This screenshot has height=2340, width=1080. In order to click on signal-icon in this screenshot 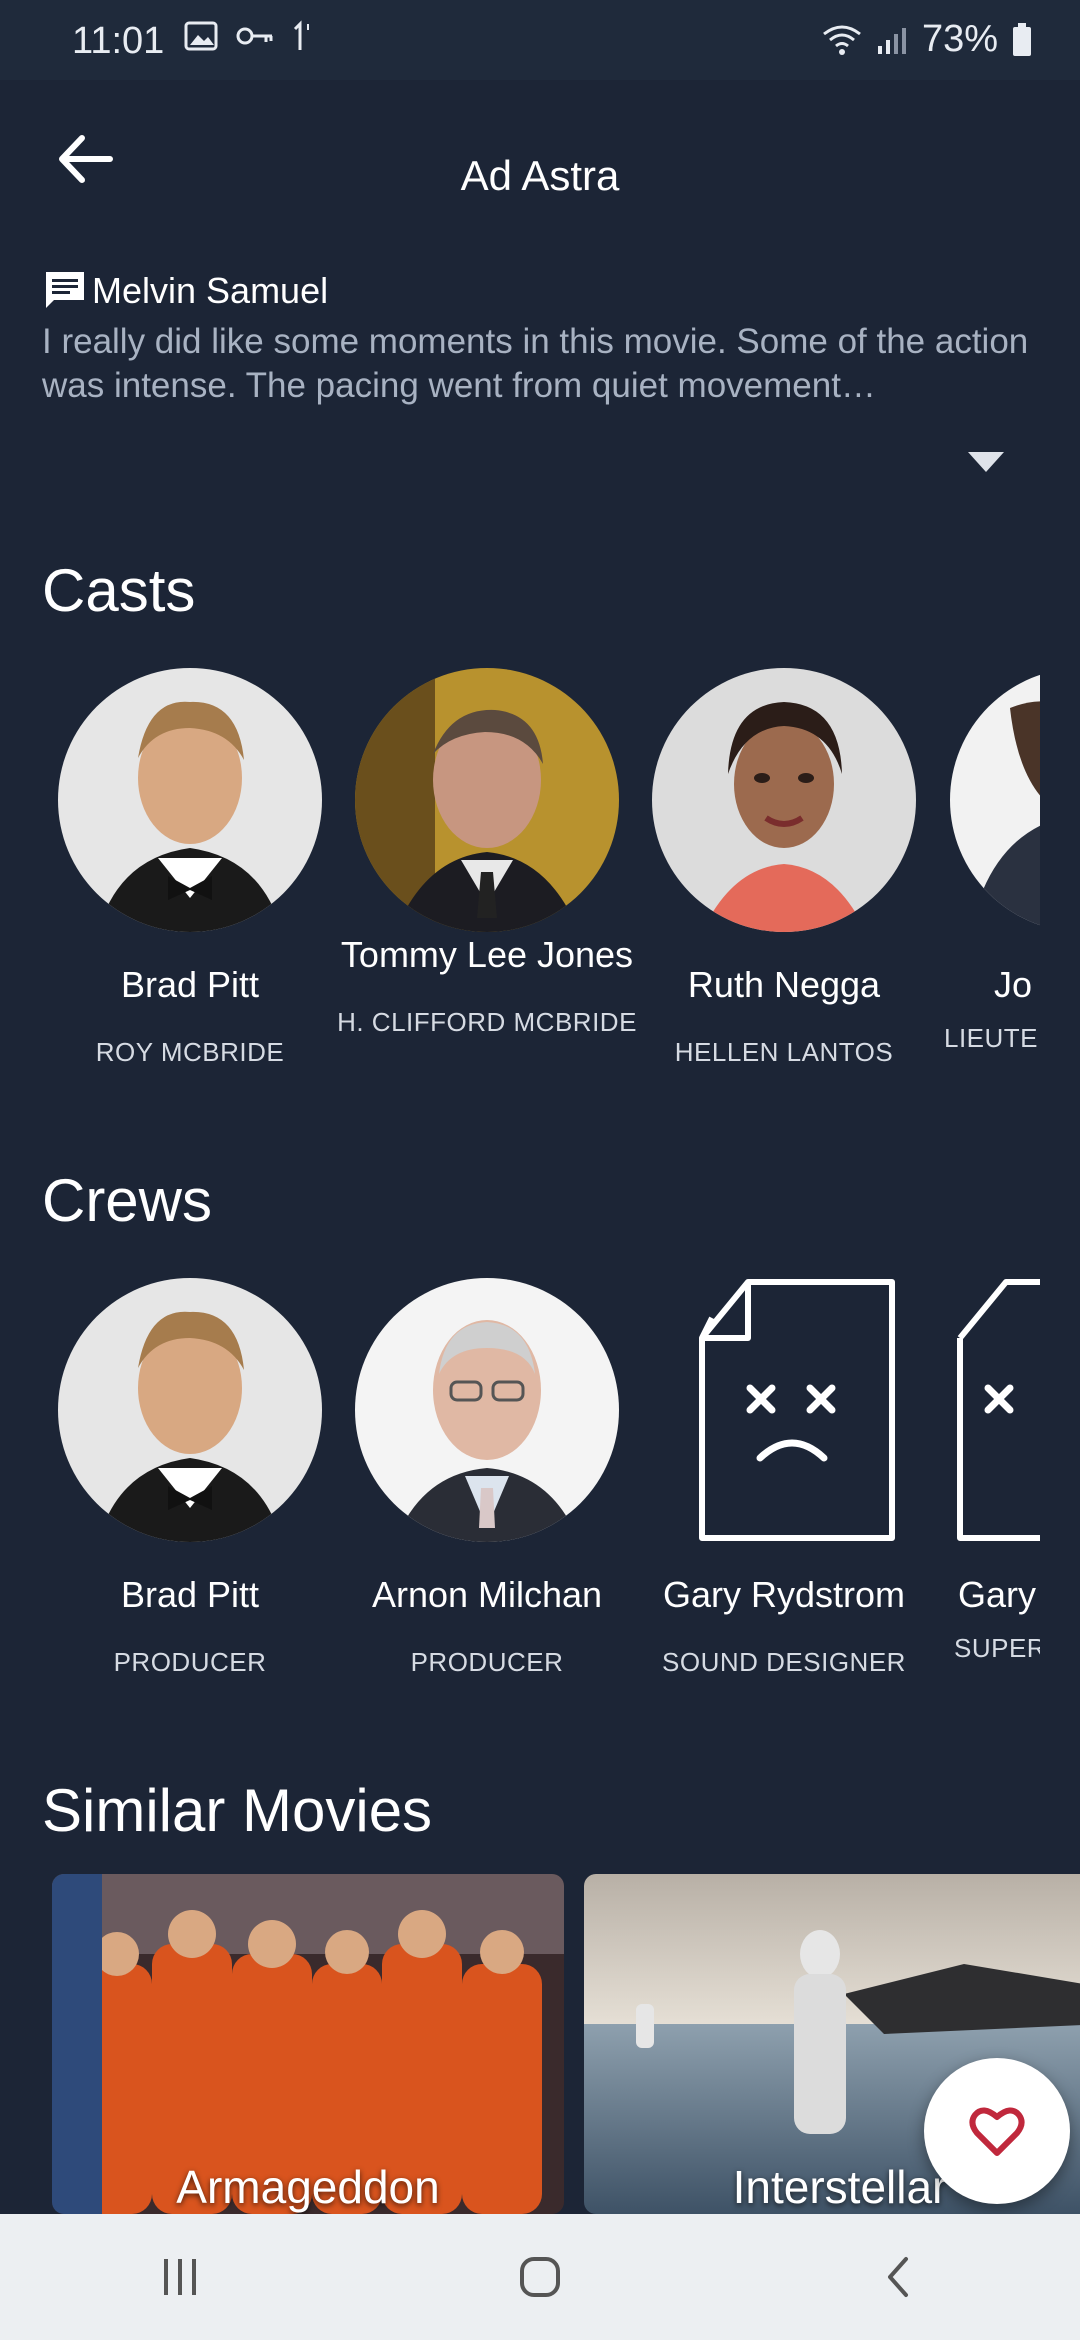, I will do `click(891, 40)`.